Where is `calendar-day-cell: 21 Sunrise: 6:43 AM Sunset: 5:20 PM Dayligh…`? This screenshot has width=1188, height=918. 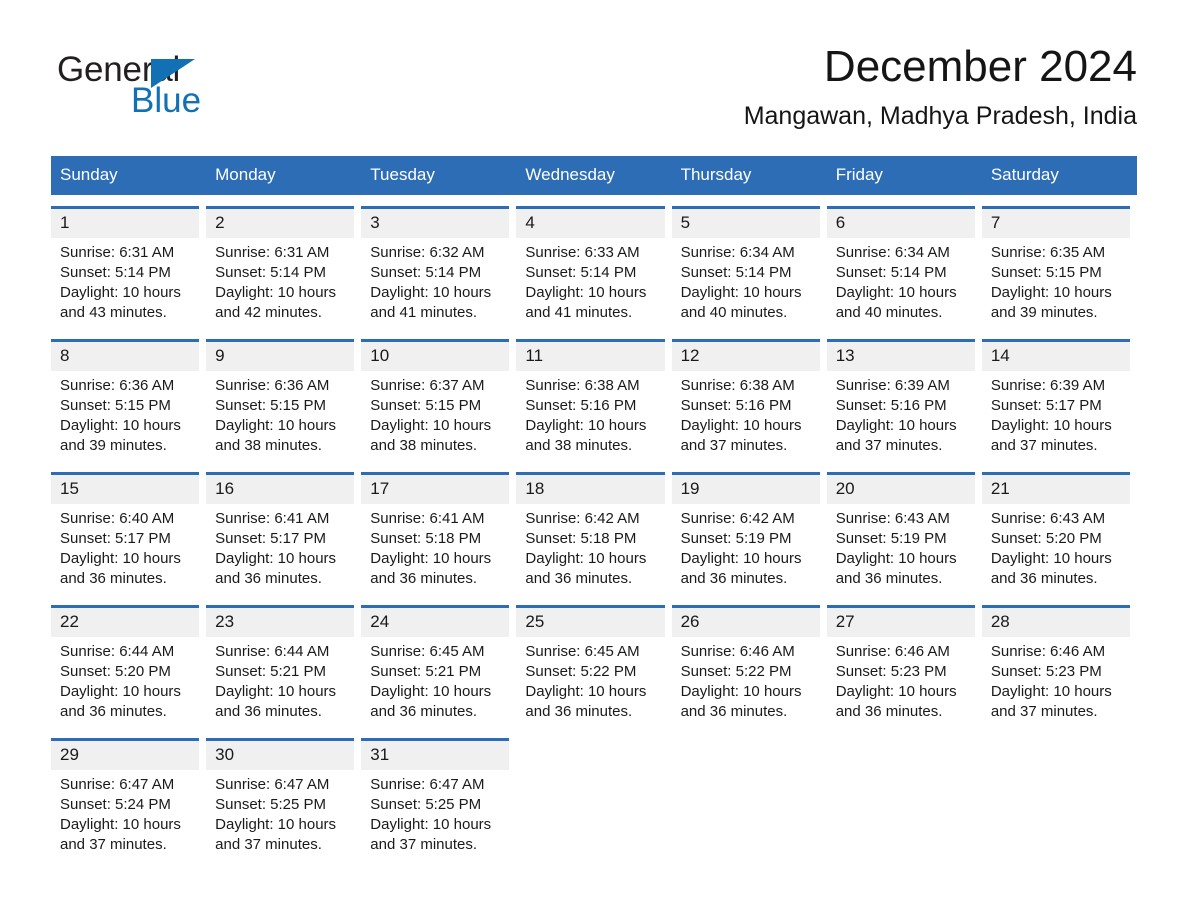
calendar-day-cell: 21 Sunrise: 6:43 AM Sunset: 5:20 PM Dayligh… is located at coordinates (1059, 533).